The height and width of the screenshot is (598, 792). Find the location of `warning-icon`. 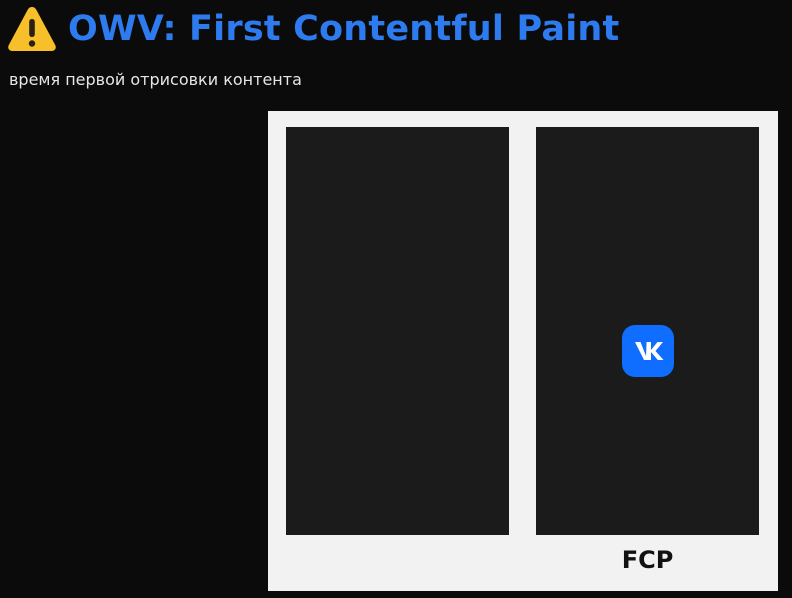

warning-icon is located at coordinates (32, 29).